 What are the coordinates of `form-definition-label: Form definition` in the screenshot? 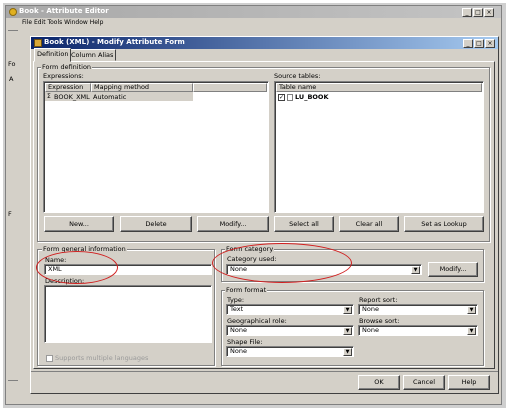 It's located at (67, 67).